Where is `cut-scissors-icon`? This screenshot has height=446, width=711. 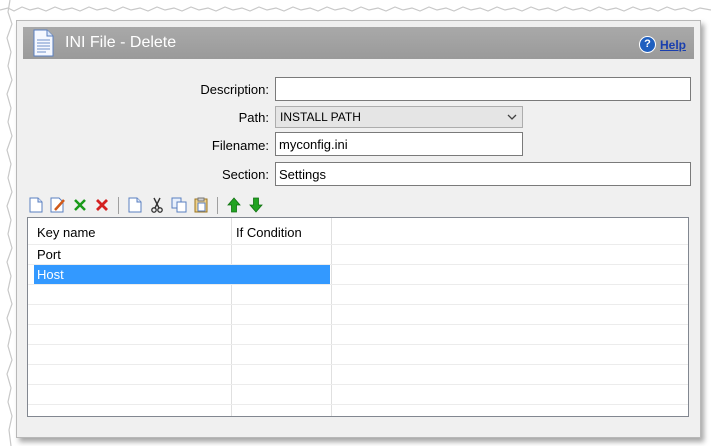
cut-scissors-icon is located at coordinates (157, 205).